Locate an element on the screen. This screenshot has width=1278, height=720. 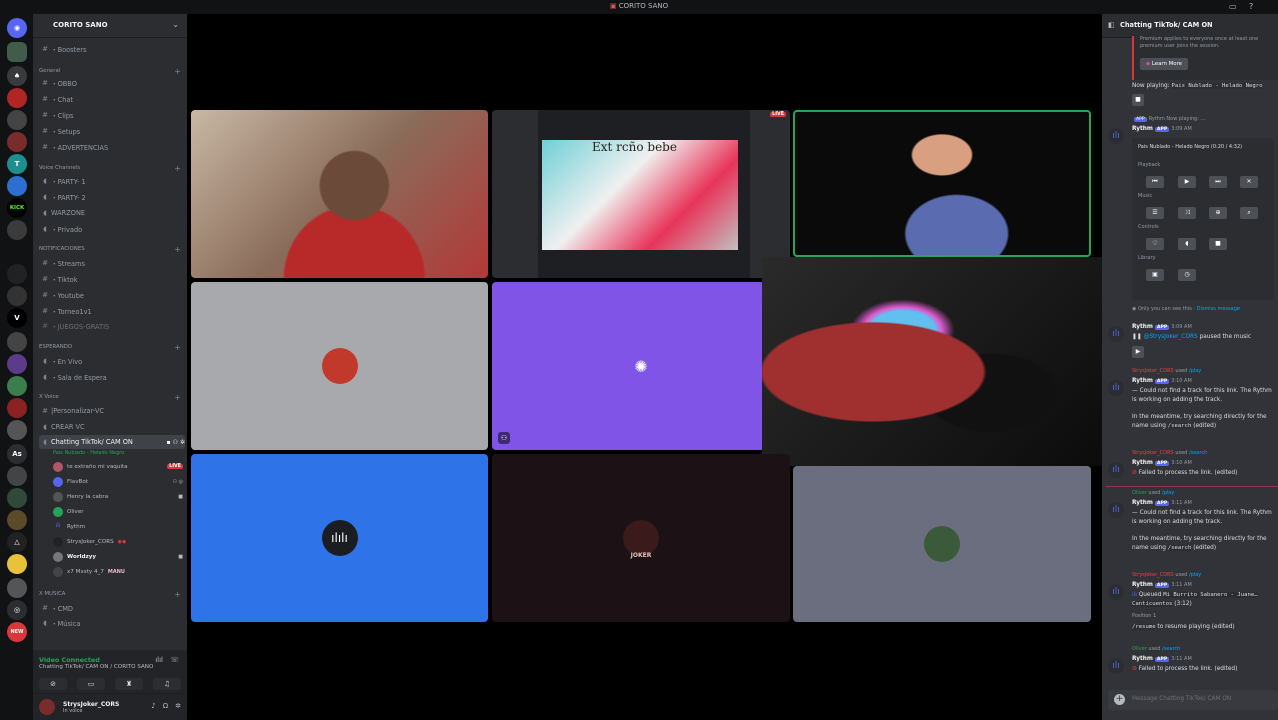
library-icon: ▣ is located at coordinates (1155, 275).